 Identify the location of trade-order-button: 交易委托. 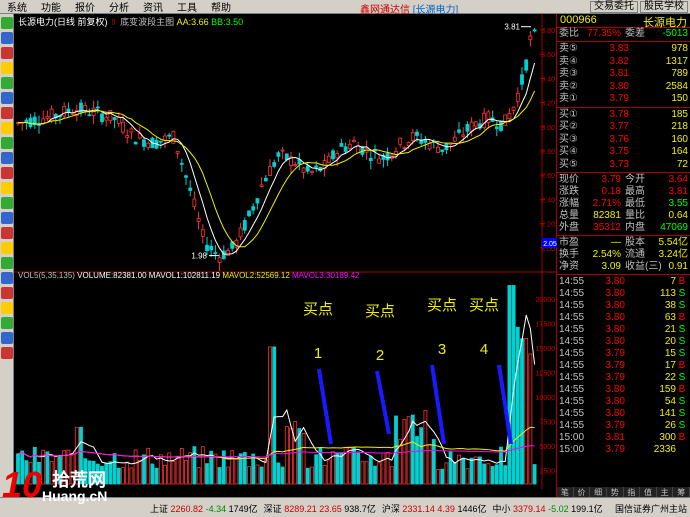
(614, 7).